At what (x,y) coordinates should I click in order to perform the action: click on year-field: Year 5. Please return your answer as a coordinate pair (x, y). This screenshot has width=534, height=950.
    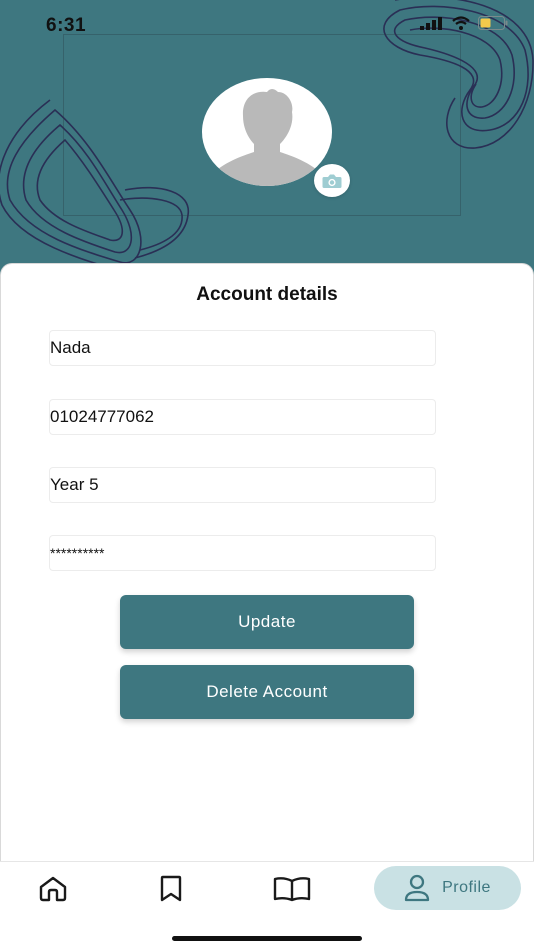
    Looking at the image, I should click on (242, 485).